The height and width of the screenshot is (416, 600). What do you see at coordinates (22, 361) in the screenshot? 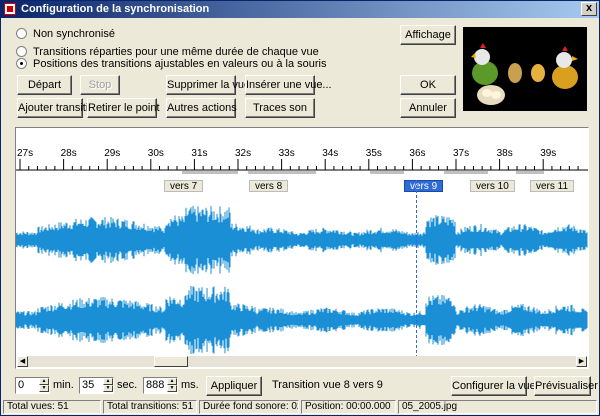
I see `scroll-left-arrow-icon: ◀` at bounding box center [22, 361].